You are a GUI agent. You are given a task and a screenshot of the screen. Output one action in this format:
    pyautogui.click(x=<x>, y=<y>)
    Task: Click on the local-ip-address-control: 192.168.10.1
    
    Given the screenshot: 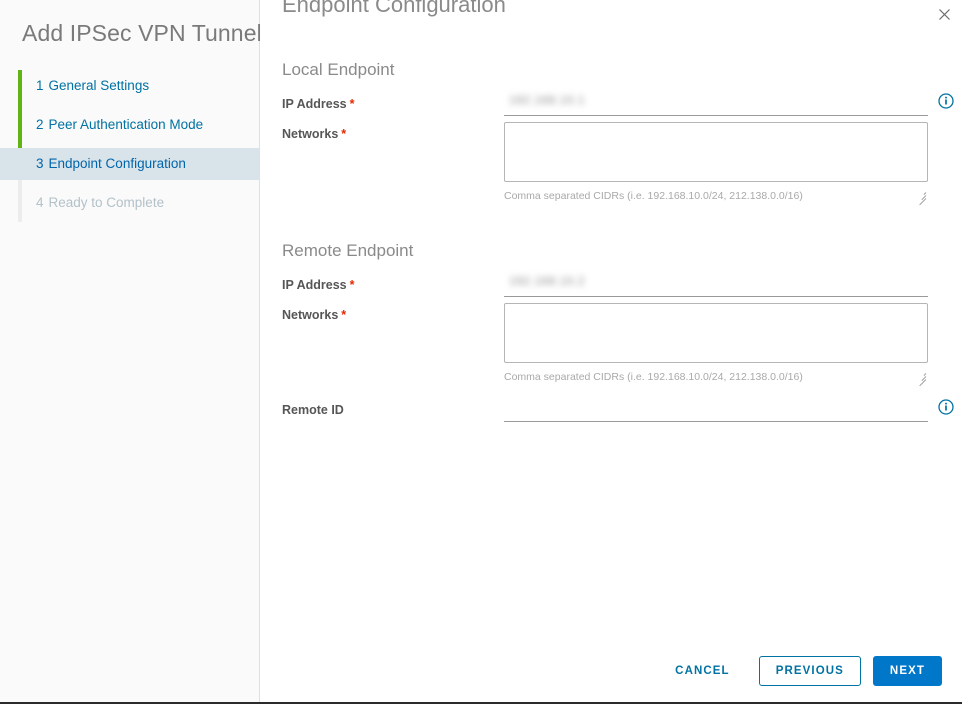 What is the action you would take?
    pyautogui.click(x=729, y=104)
    